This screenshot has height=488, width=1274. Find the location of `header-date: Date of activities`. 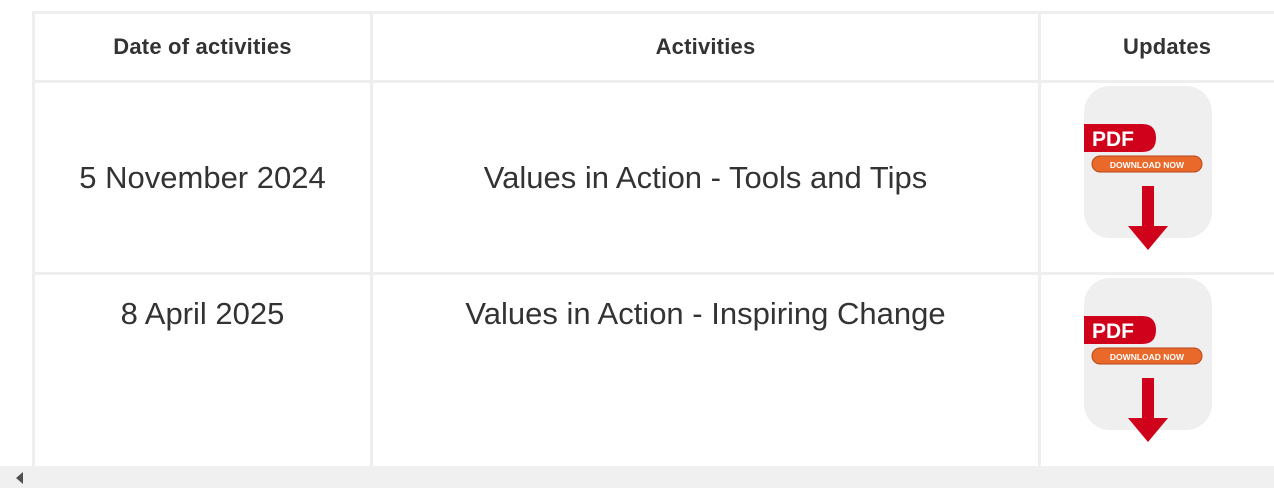

header-date: Date of activities is located at coordinates (202, 47).